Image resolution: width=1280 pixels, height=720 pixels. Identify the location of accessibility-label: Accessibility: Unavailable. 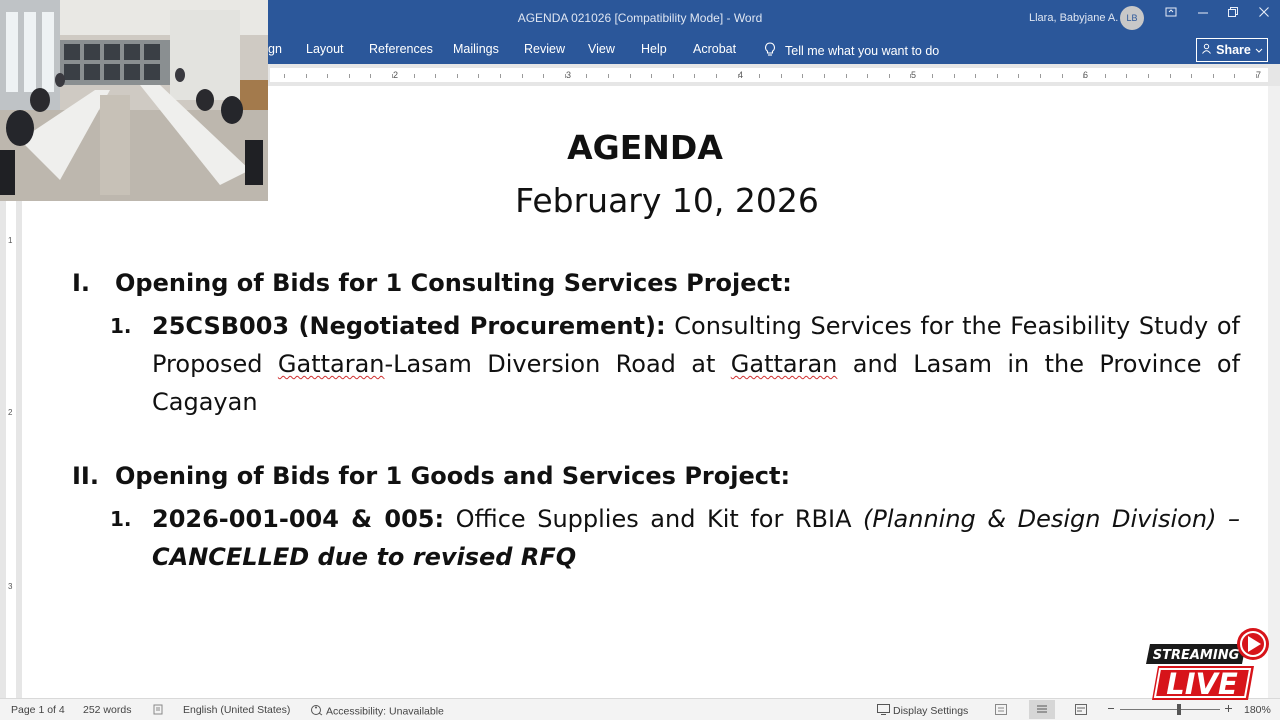
(385, 711).